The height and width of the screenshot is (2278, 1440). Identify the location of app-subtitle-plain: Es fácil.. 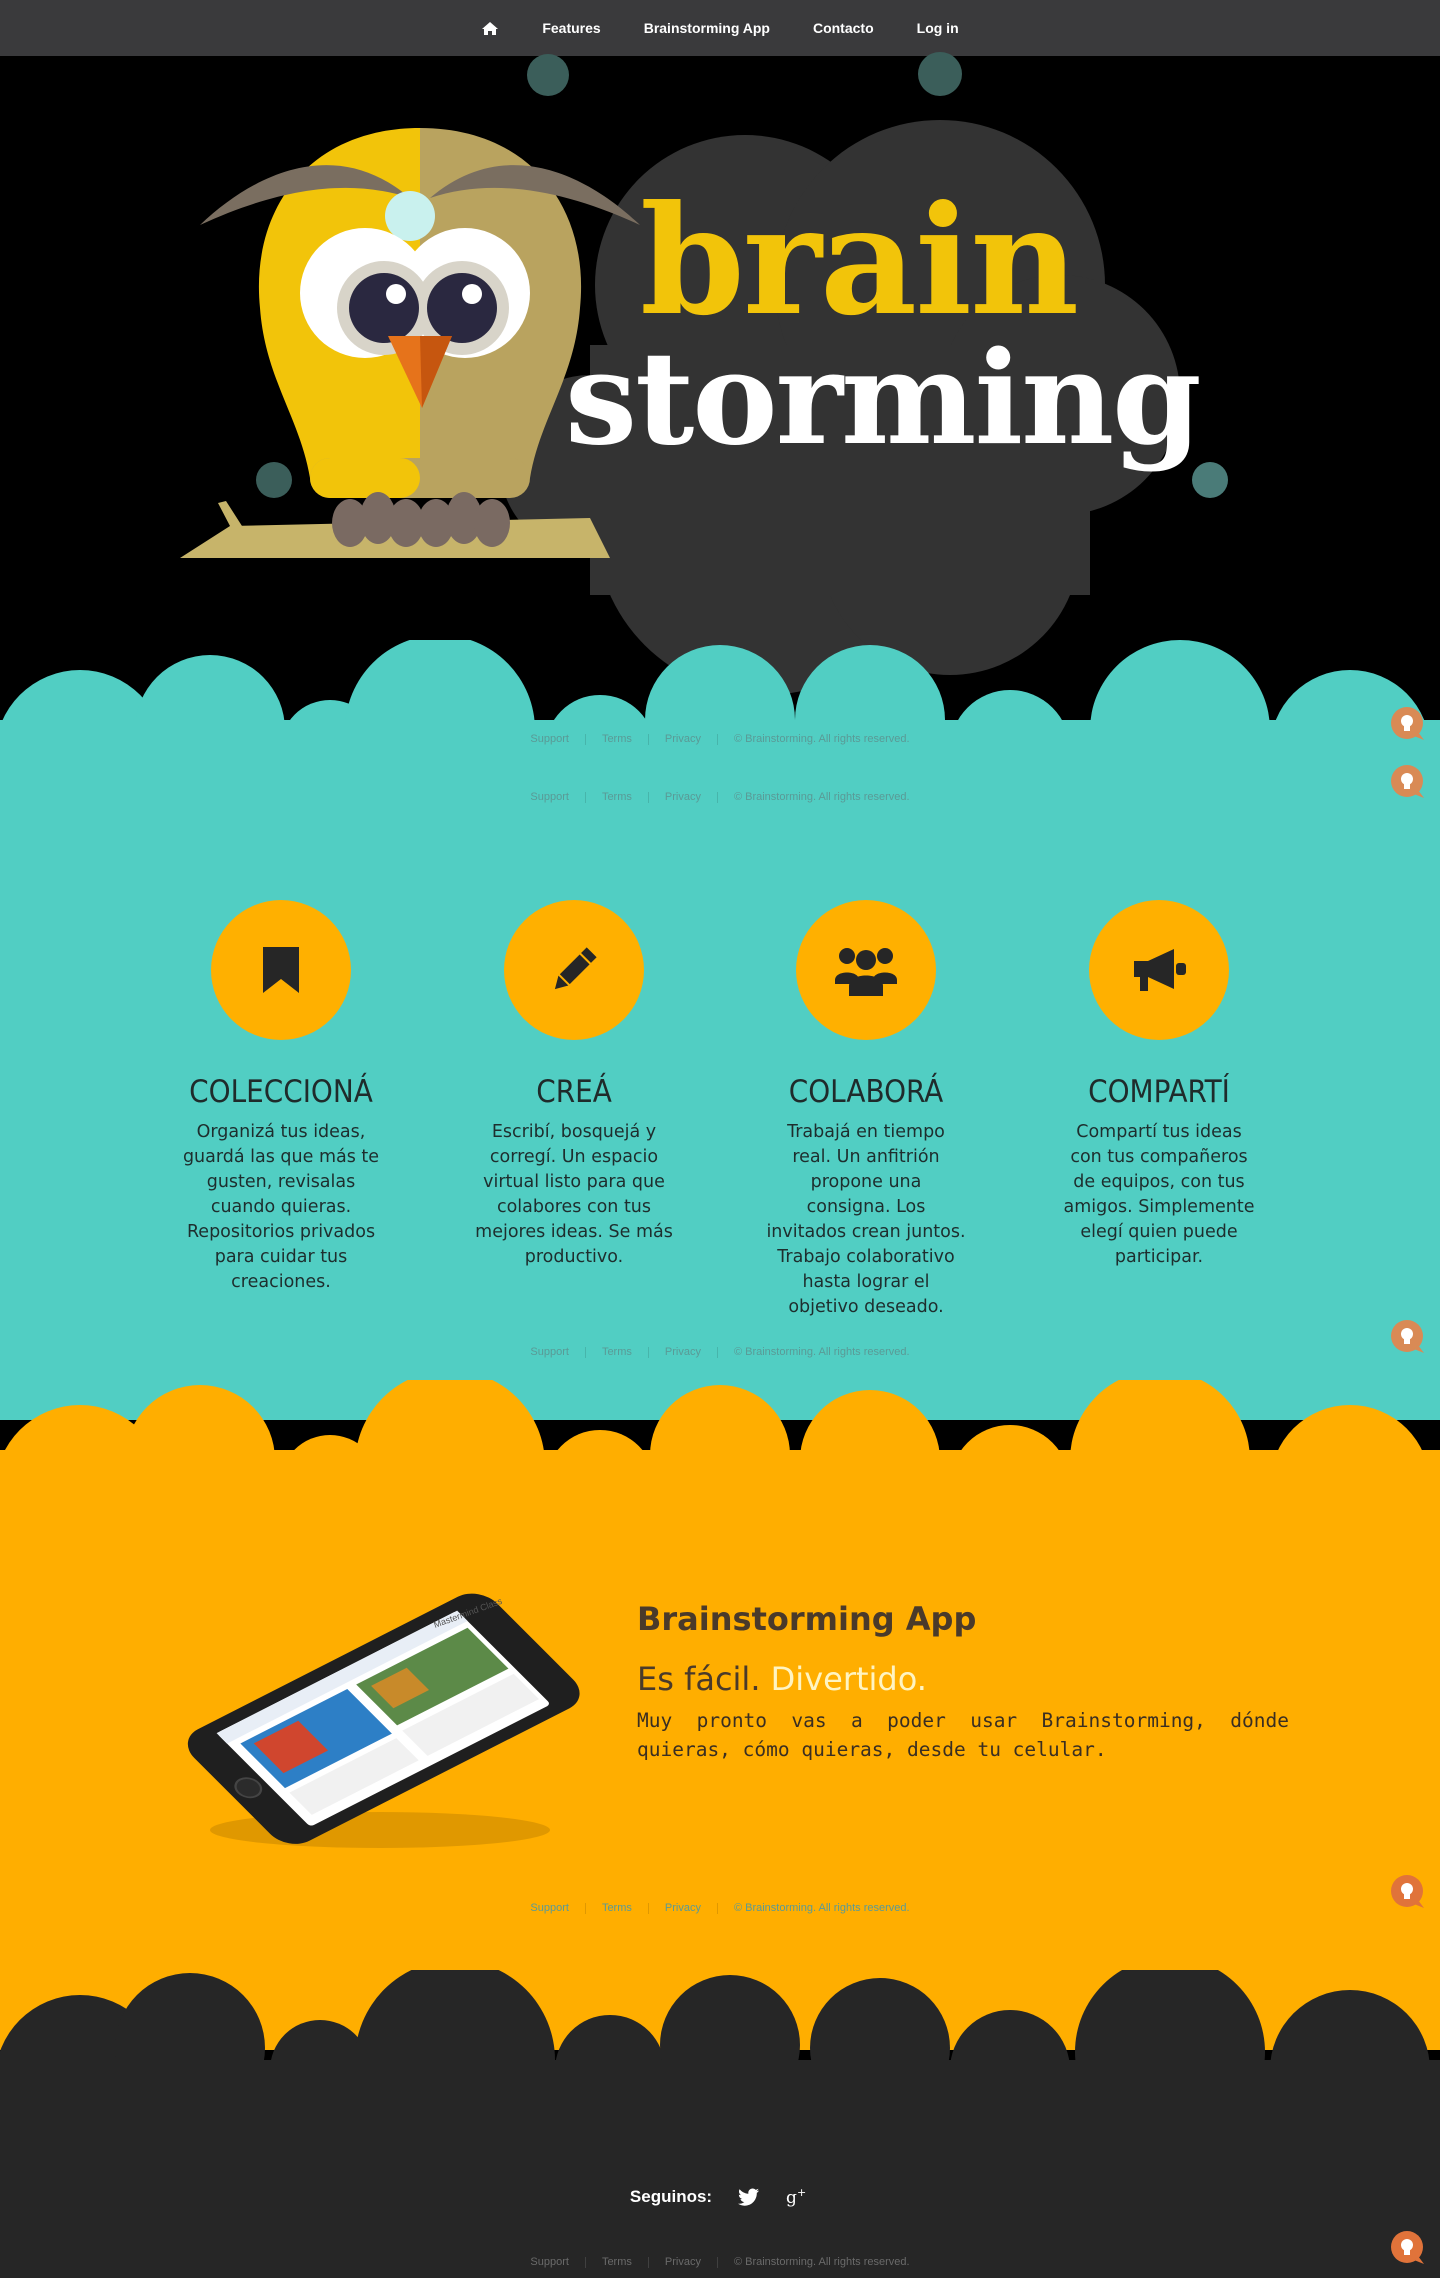
(699, 1679).